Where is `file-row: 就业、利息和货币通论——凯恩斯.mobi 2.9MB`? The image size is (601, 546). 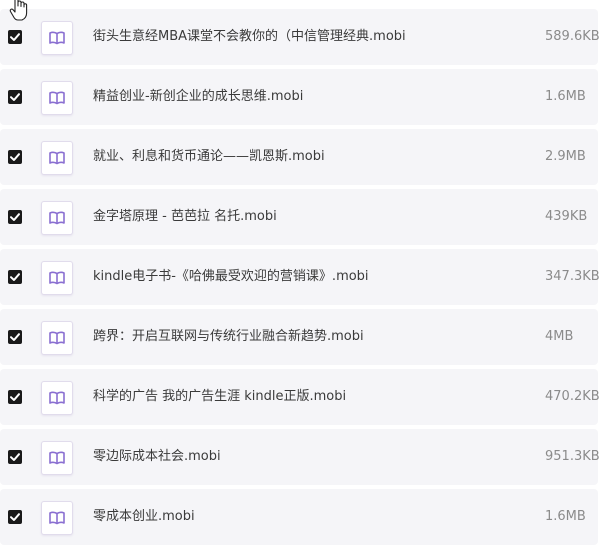 file-row: 就业、利息和货币通论——凯恩斯.mobi 2.9MB is located at coordinates (299, 157).